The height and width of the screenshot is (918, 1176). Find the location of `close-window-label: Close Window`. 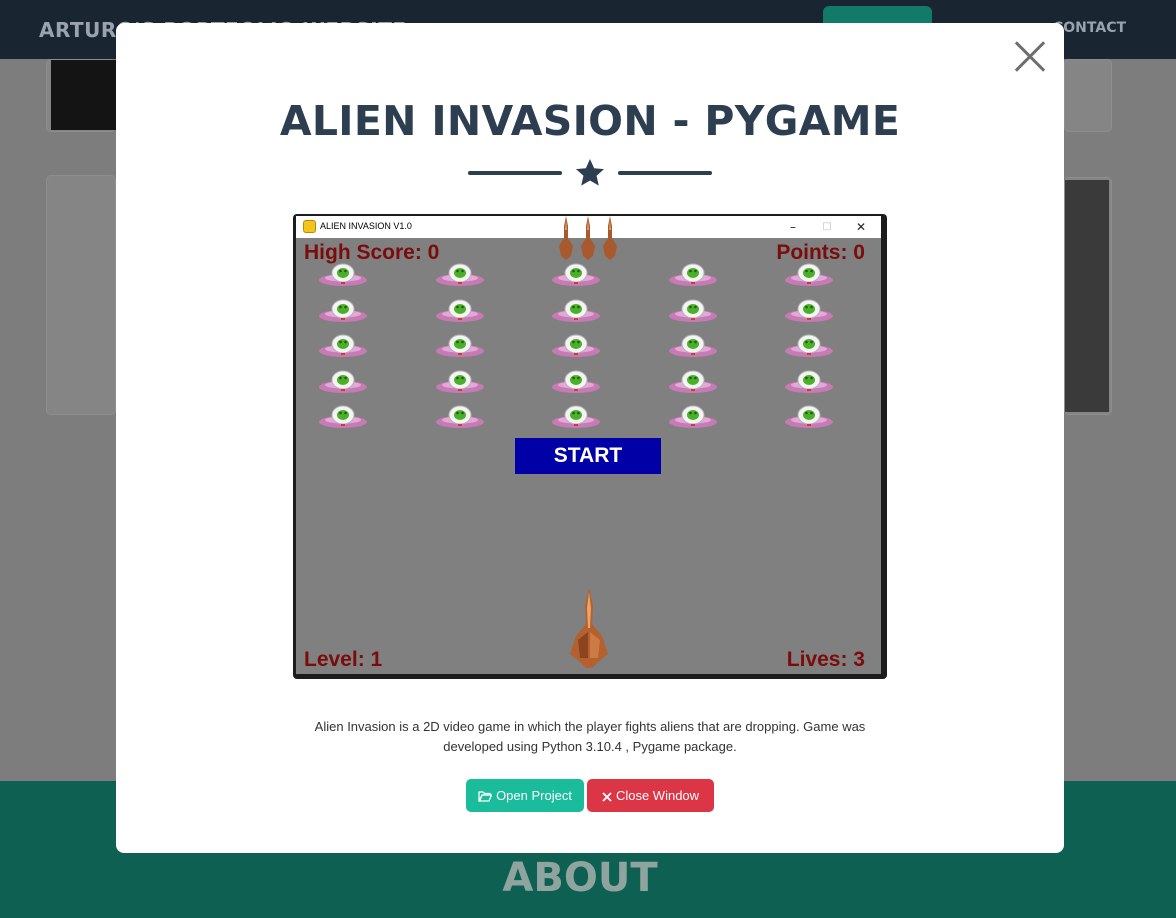

close-window-label: Close Window is located at coordinates (657, 795).